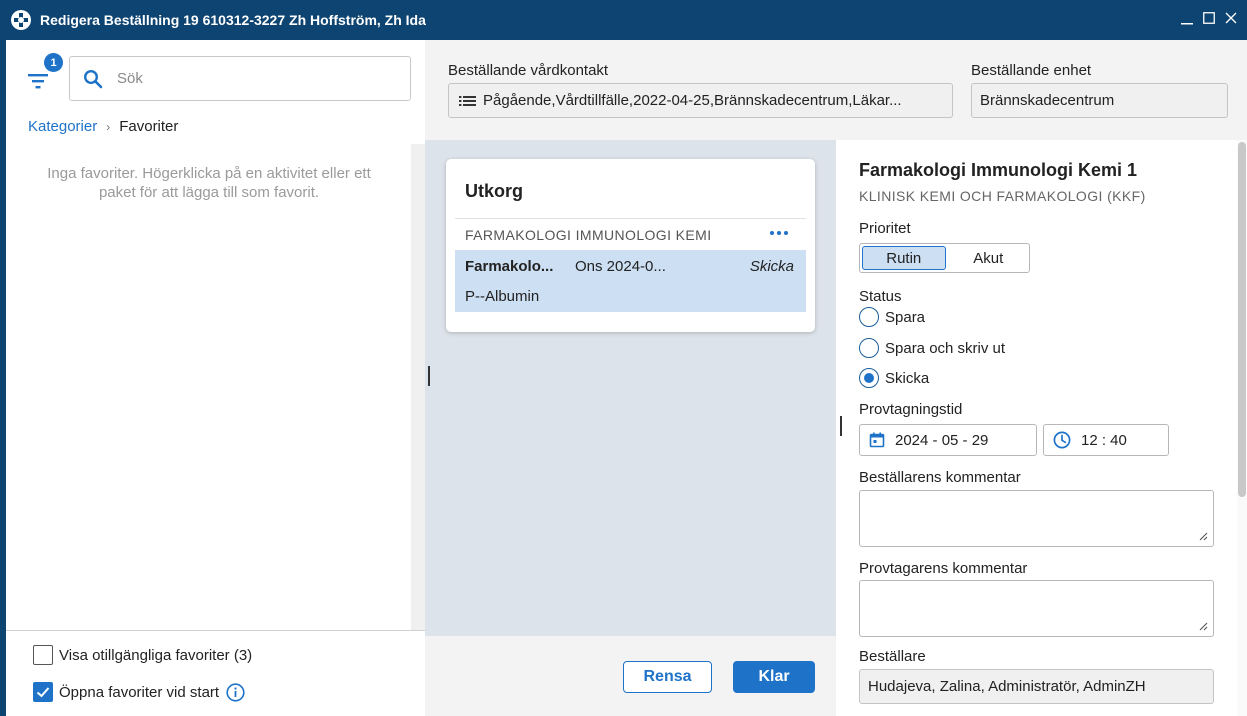  I want to click on splitter-handle-left, so click(429, 376).